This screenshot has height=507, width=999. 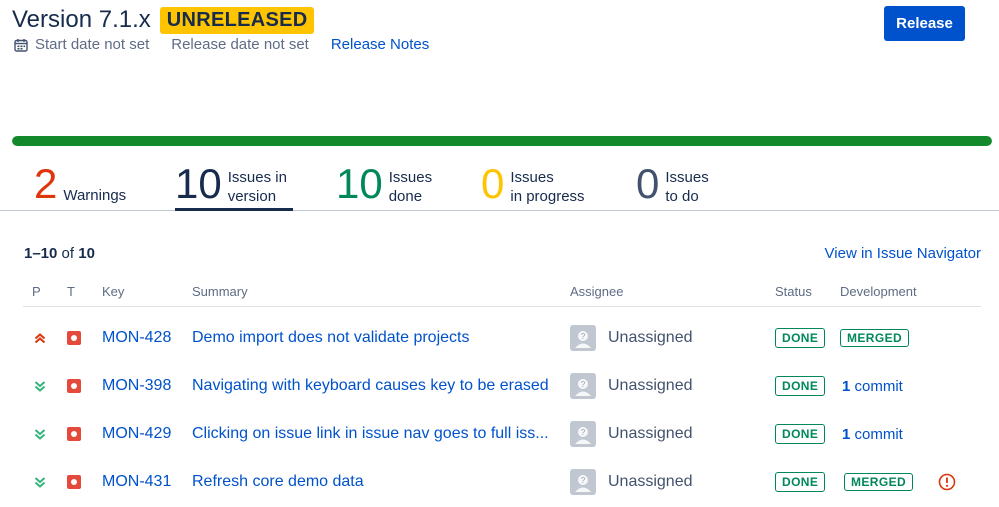 What do you see at coordinates (878, 291) in the screenshot?
I see `column-header-development: Development` at bounding box center [878, 291].